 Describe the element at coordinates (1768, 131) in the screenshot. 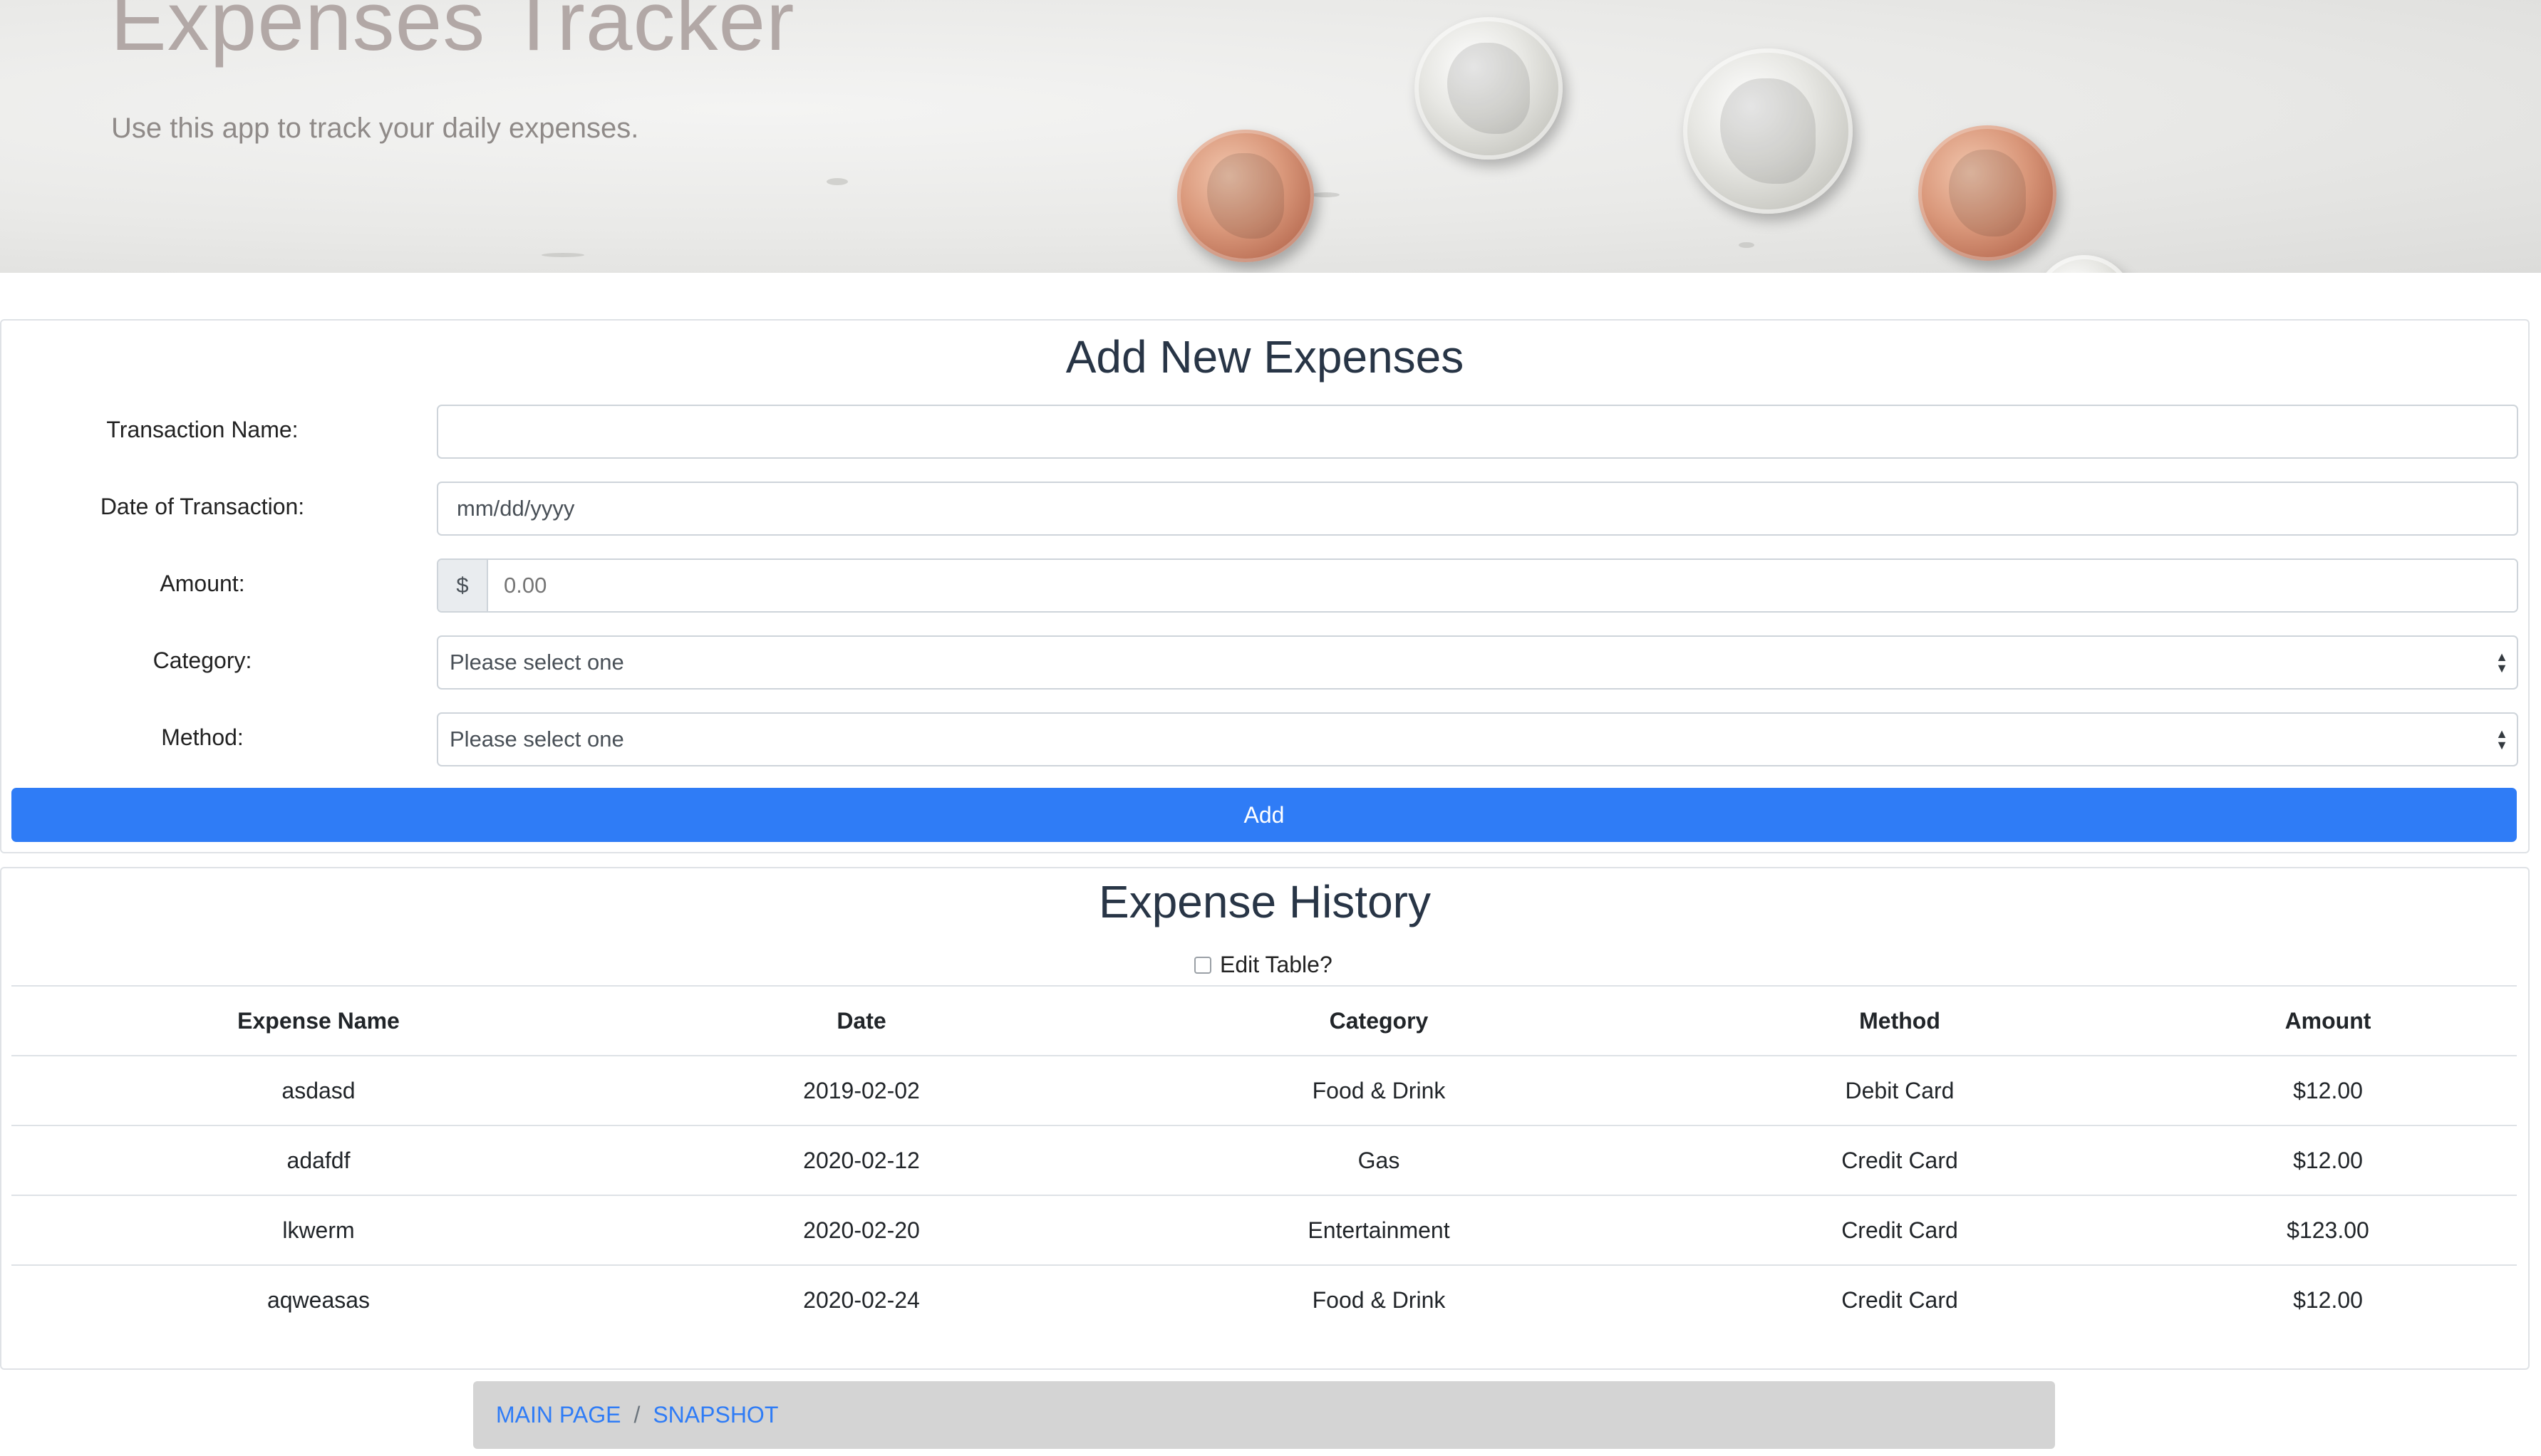

I see `quarter-coin-image` at that location.